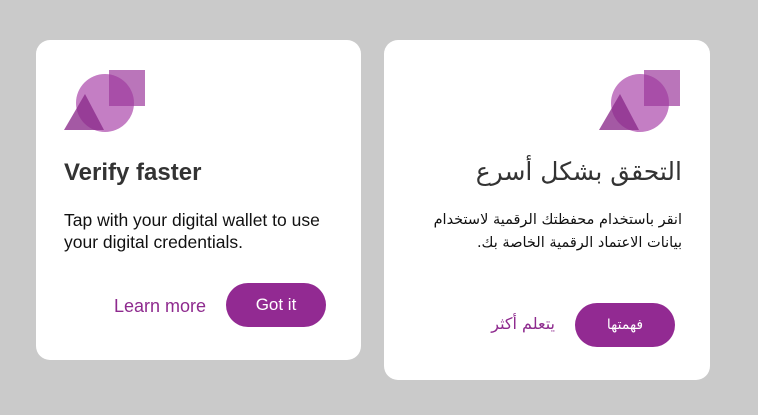 Image resolution: width=758 pixels, height=415 pixels. I want to click on dialog-title: Verify faster, so click(133, 172).